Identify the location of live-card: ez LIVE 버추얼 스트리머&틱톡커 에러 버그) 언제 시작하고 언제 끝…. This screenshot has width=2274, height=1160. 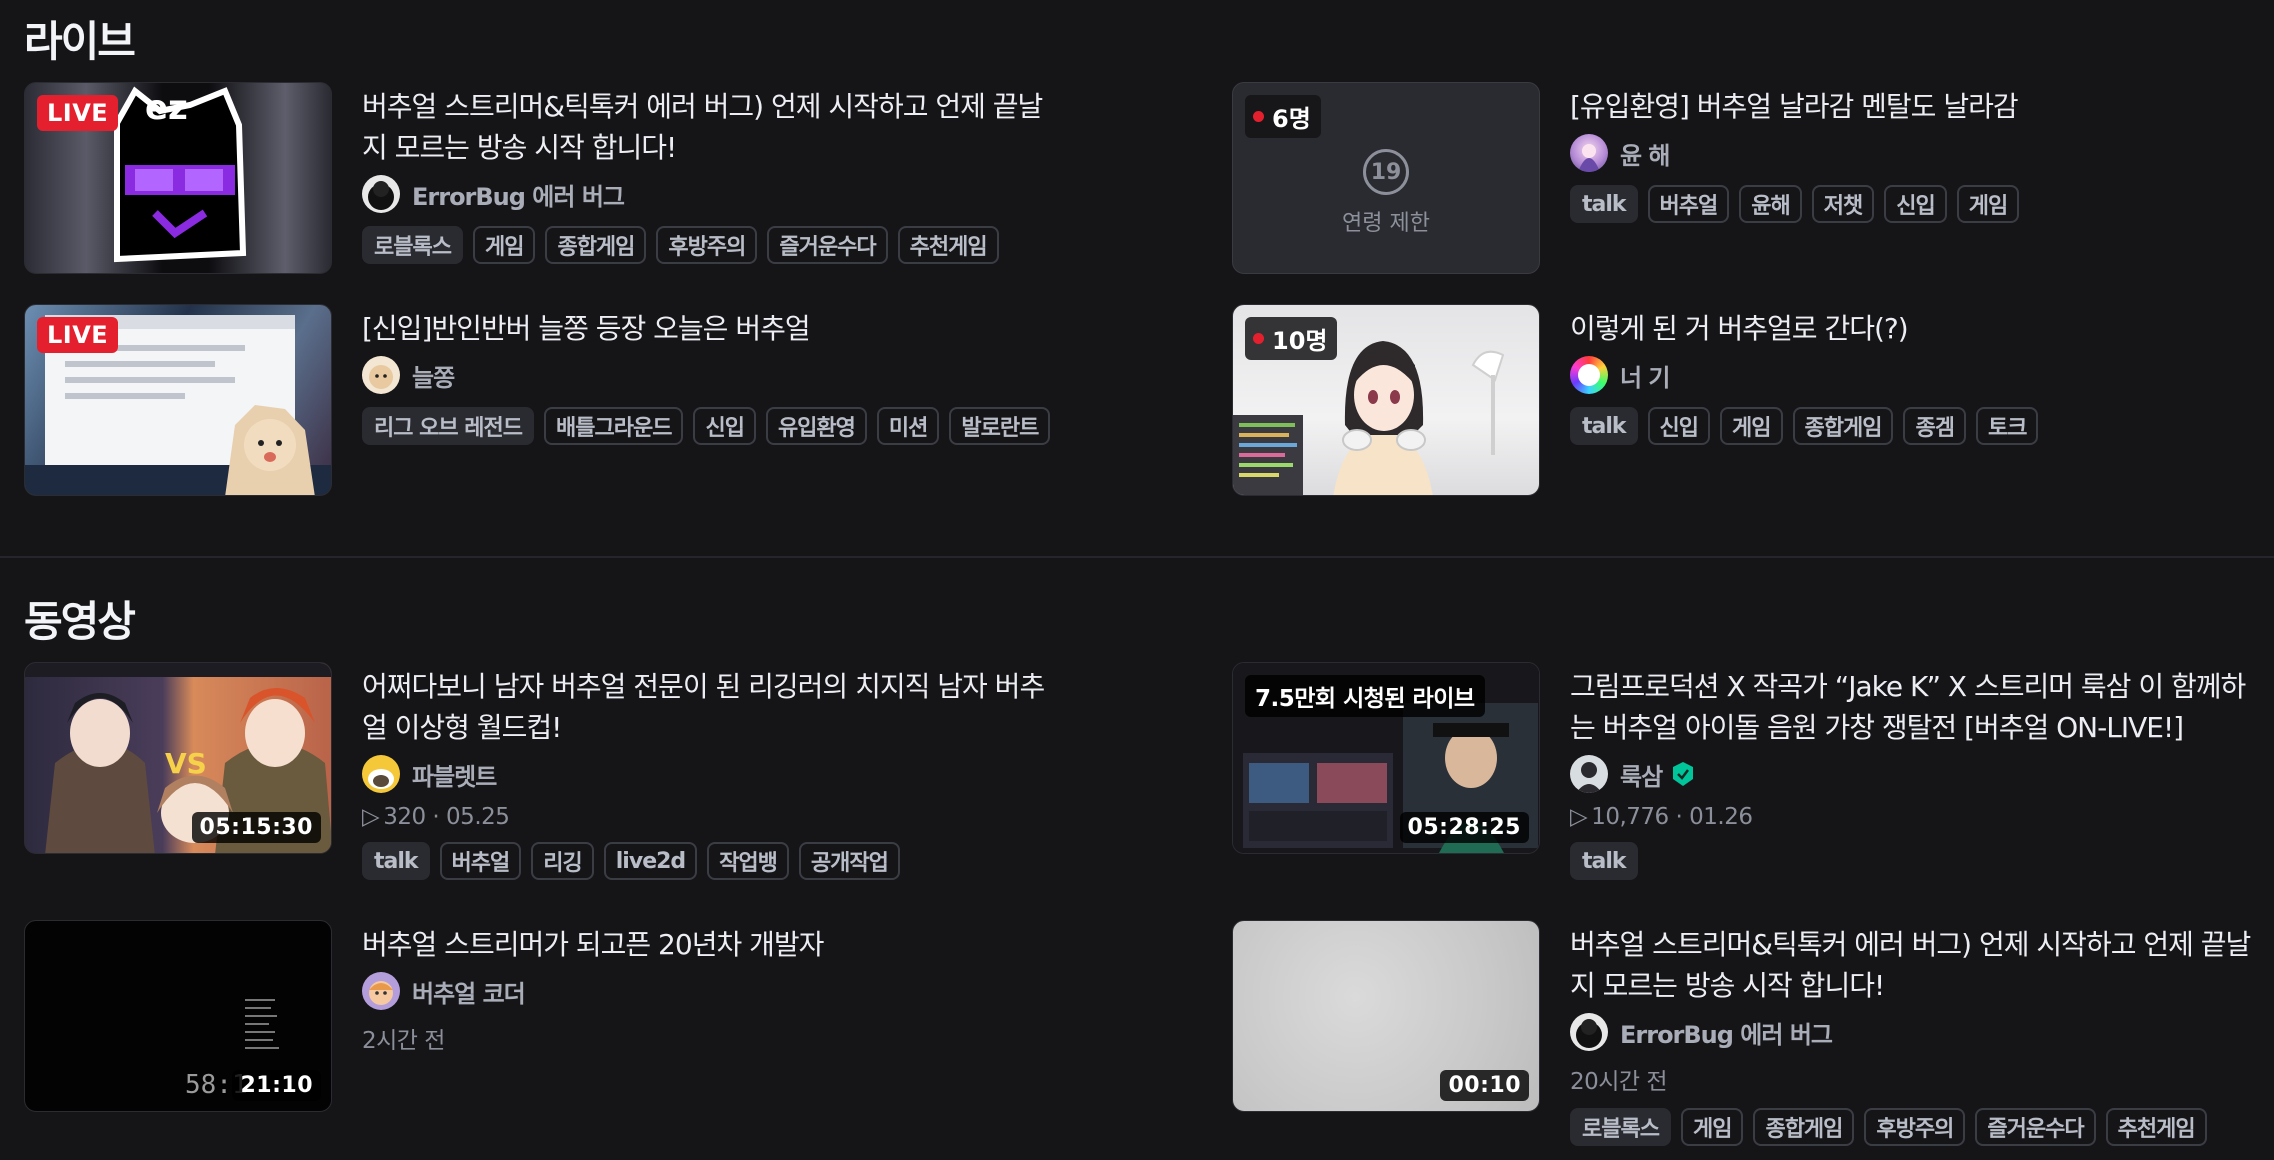
(554, 178).